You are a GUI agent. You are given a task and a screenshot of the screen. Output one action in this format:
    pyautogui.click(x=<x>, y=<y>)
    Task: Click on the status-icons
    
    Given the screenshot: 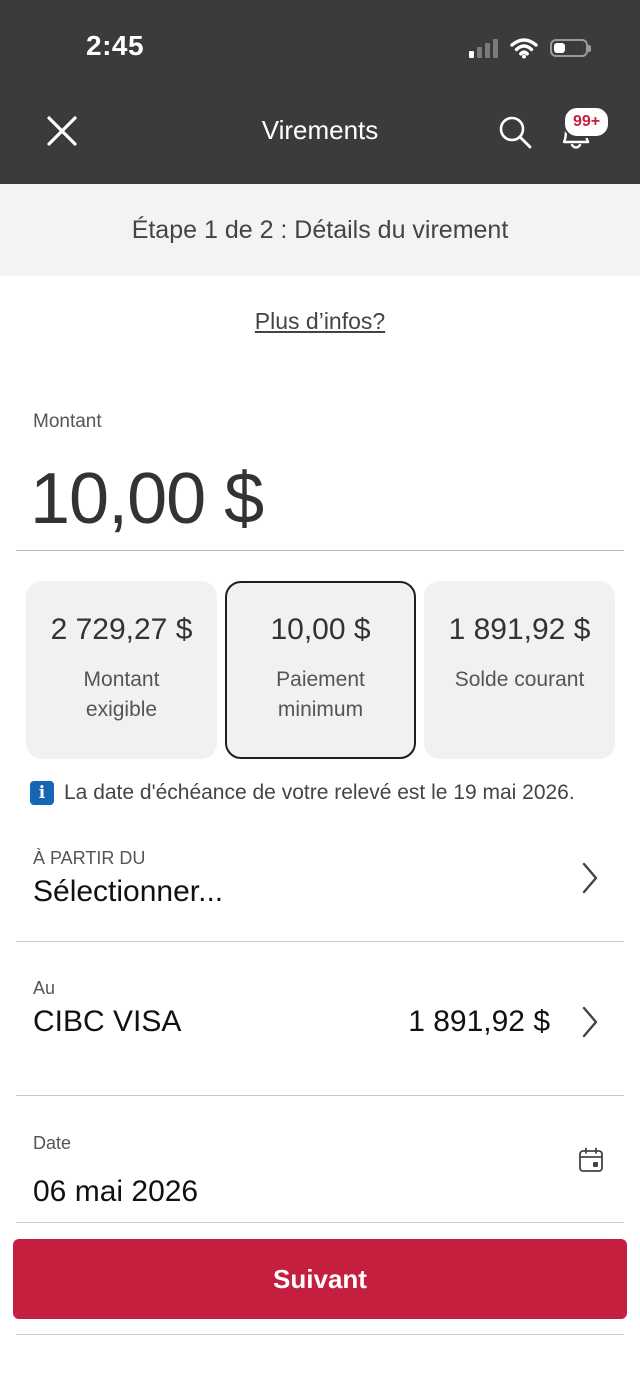 What is the action you would take?
    pyautogui.click(x=530, y=48)
    